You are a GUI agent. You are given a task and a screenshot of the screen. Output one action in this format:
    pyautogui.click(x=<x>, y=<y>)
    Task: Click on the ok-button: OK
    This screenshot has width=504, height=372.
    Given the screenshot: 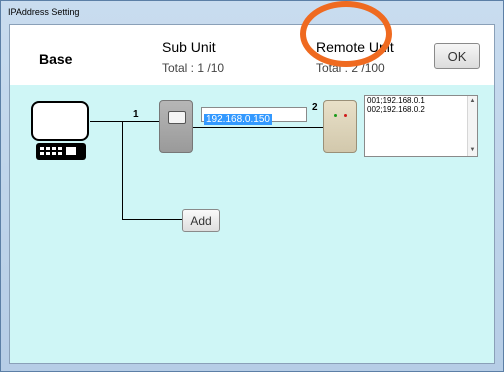 What is the action you would take?
    pyautogui.click(x=457, y=56)
    